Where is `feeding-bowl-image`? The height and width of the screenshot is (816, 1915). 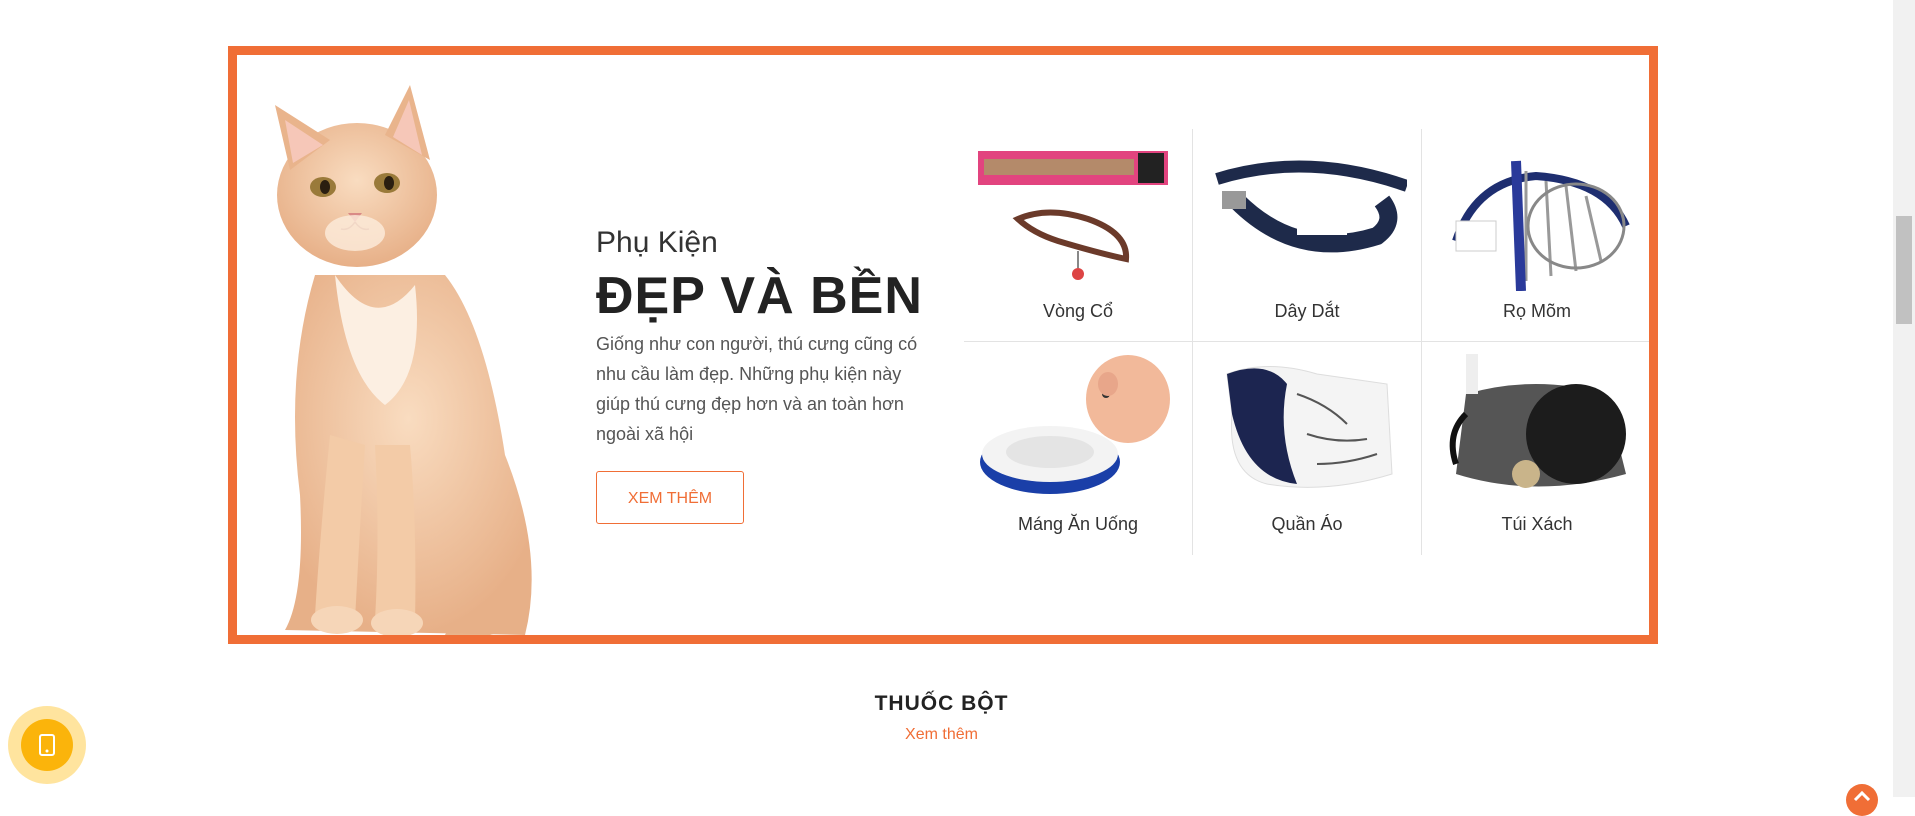 feeding-bowl-image is located at coordinates (1075, 424).